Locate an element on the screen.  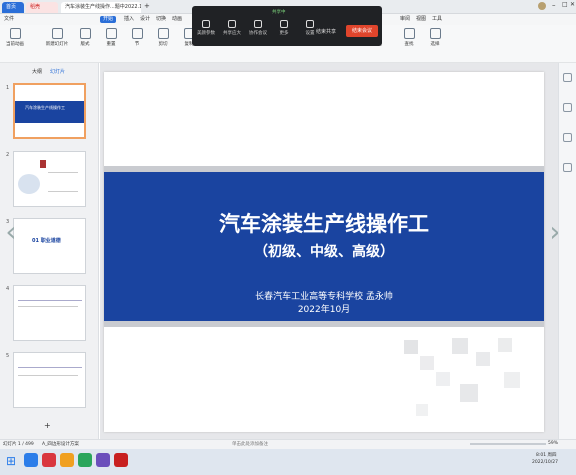
slide-subtitle: （初级、中级、高级） is located at coordinates (324, 252).